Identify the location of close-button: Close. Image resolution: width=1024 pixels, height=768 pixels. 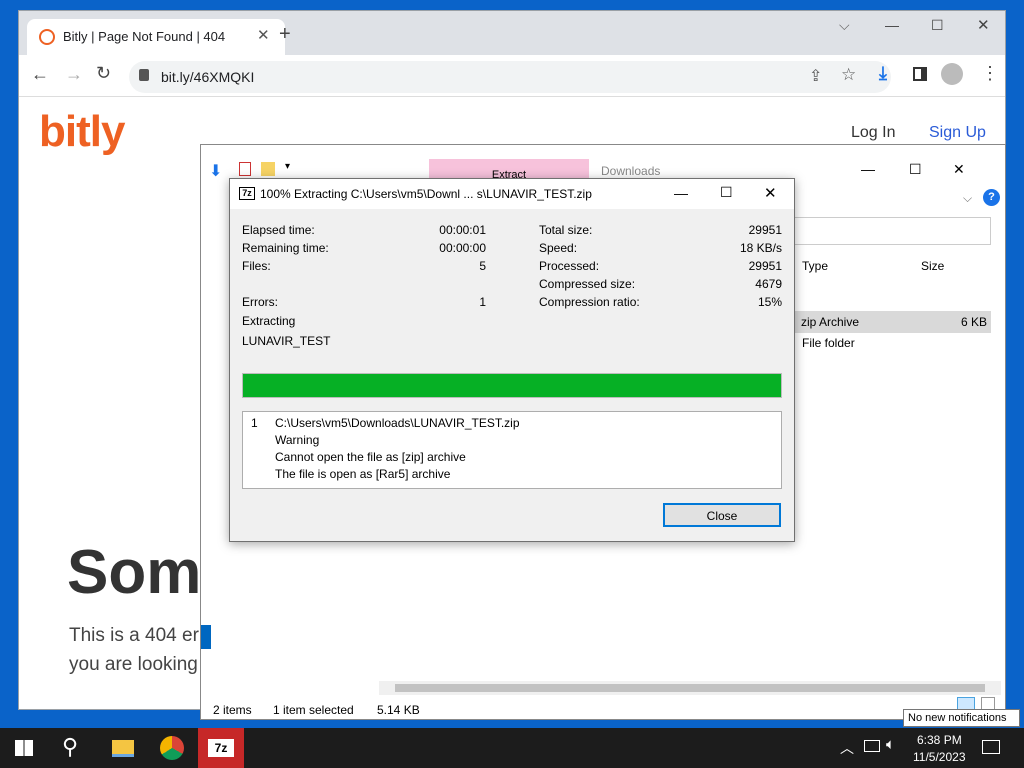
(722, 515).